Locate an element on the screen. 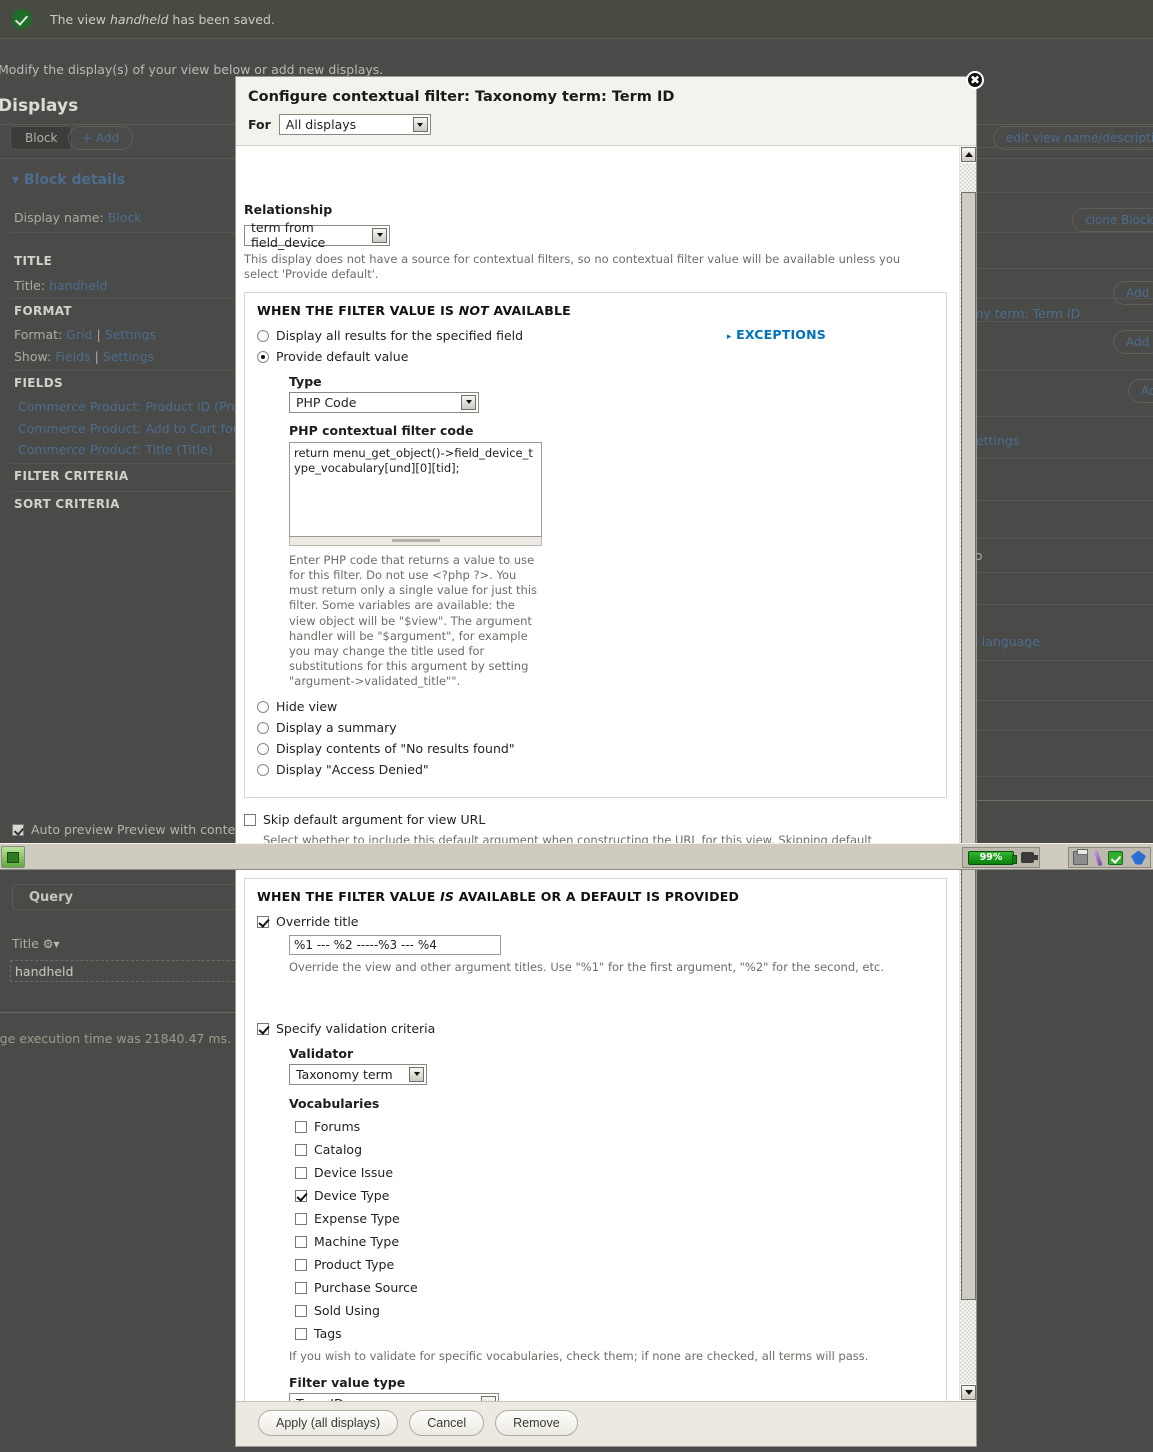 The width and height of the screenshot is (1153, 1452). vocabulary-purchase-source: Purchase Source is located at coordinates (614, 1287).